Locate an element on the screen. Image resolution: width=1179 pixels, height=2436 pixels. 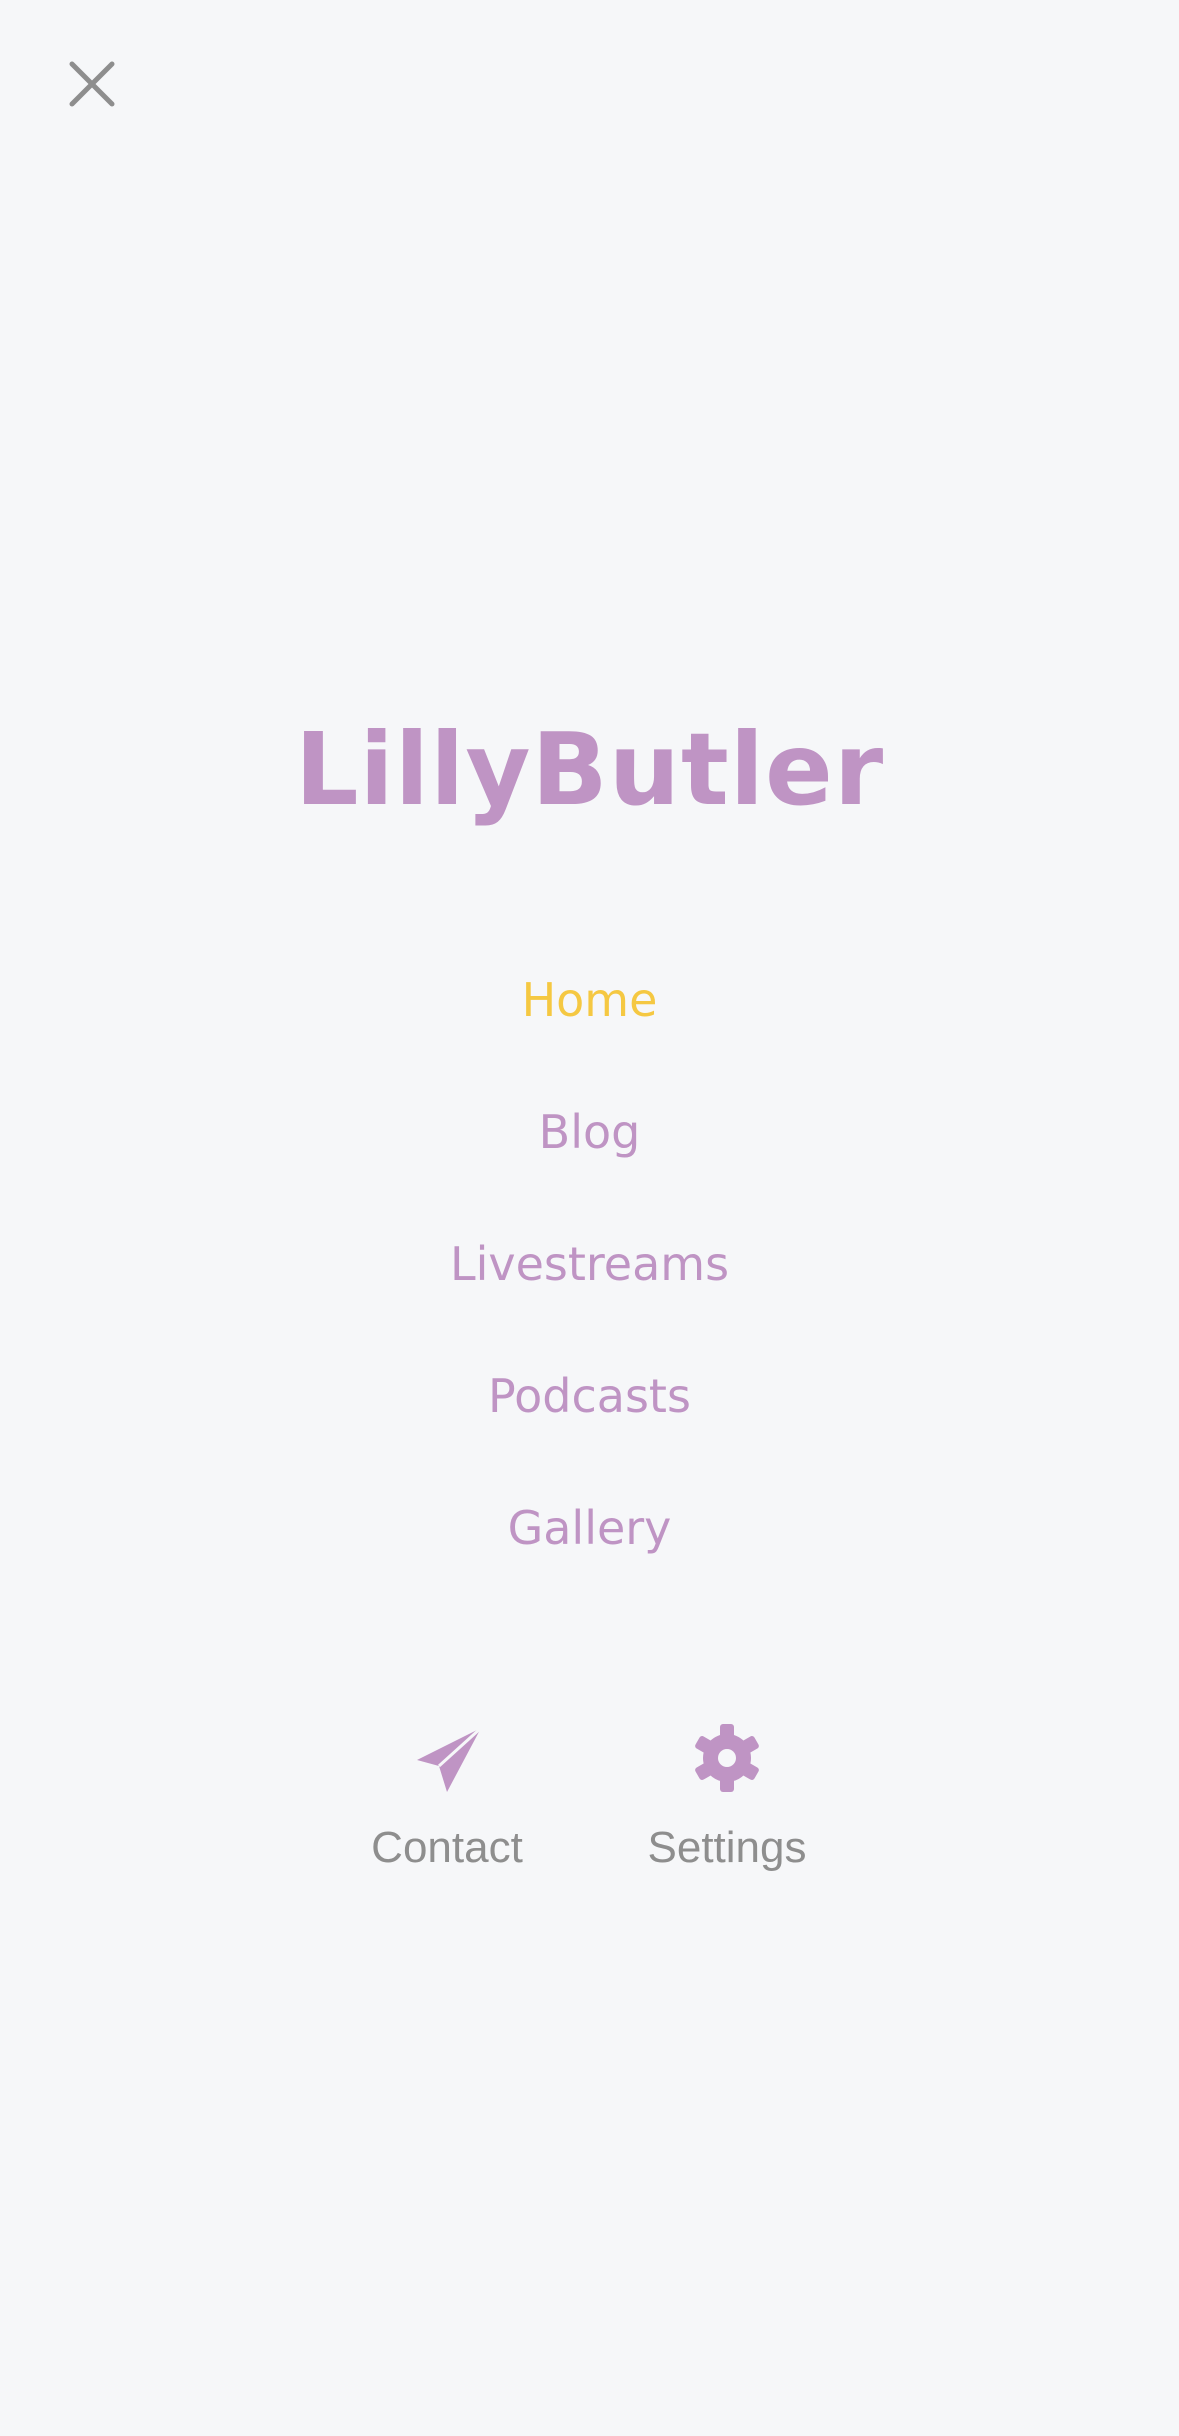
menu-link-blog: Blog is located at coordinates (590, 1132).